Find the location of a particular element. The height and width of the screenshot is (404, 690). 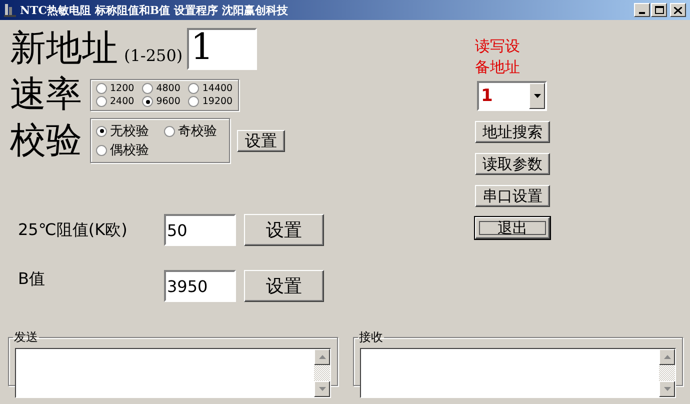

radio-option: 1200 is located at coordinates (115, 88).